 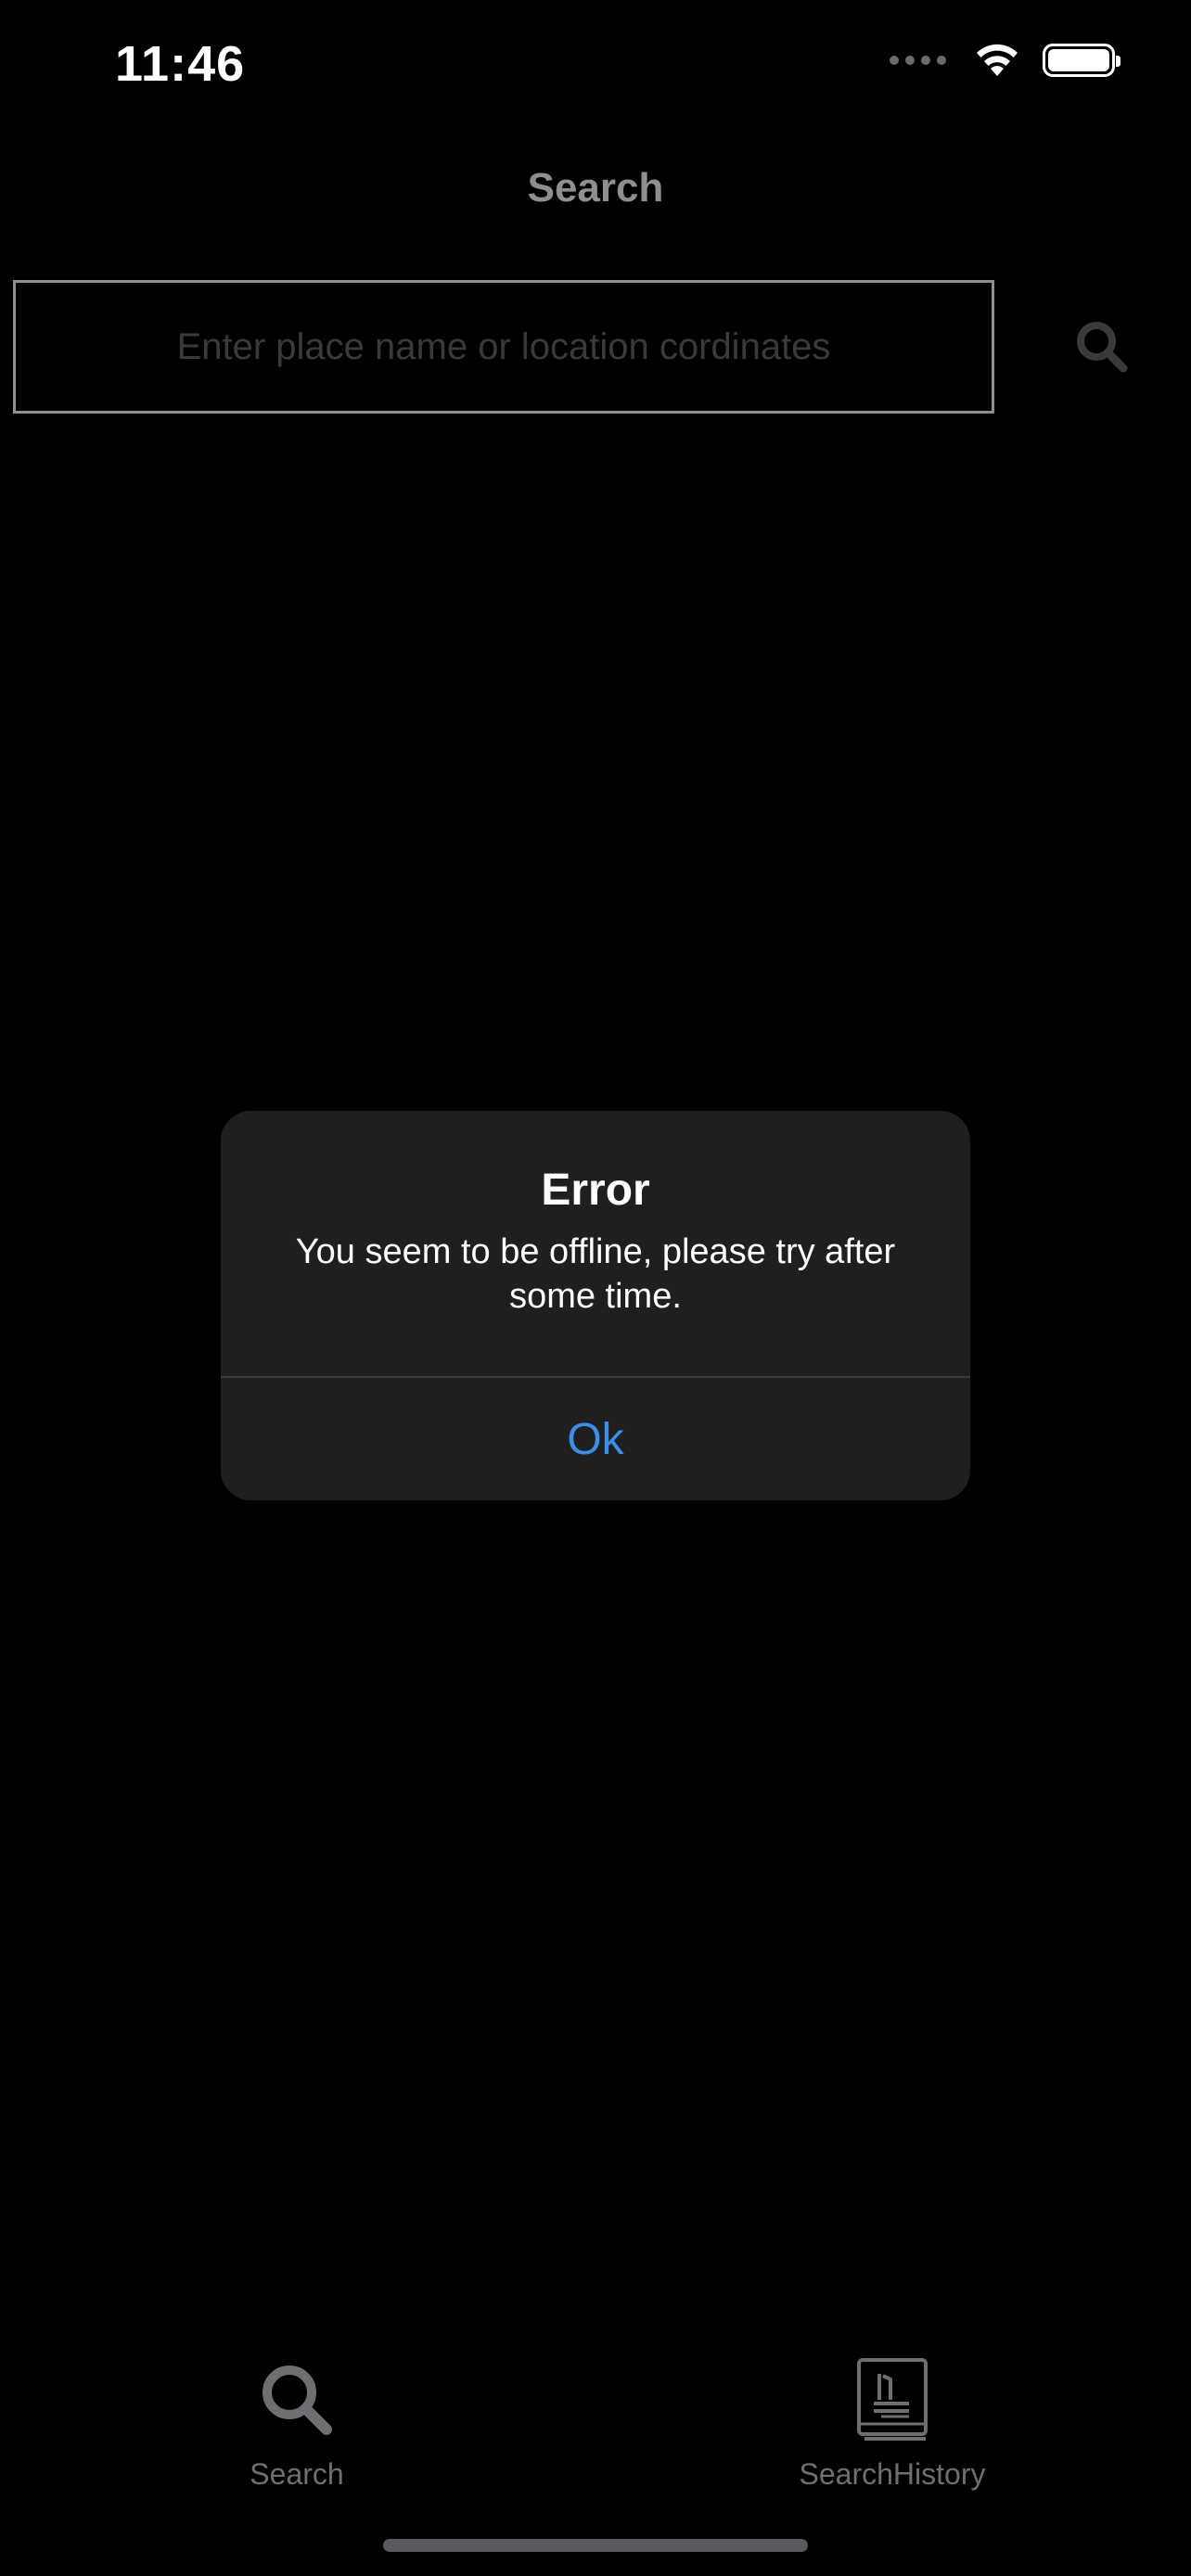 I want to click on tab-search: Search, so click(x=297, y=2424).